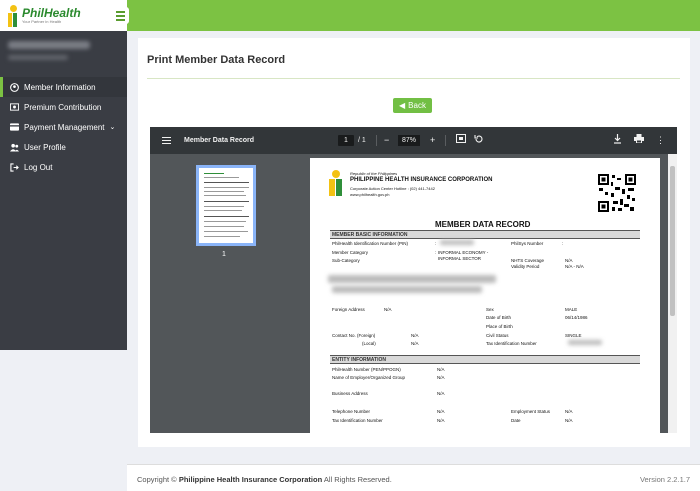 The width and height of the screenshot is (700, 491). Describe the element at coordinates (370, 194) in the screenshot. I see `doc-website: www.philhealth.gov.ph` at that location.